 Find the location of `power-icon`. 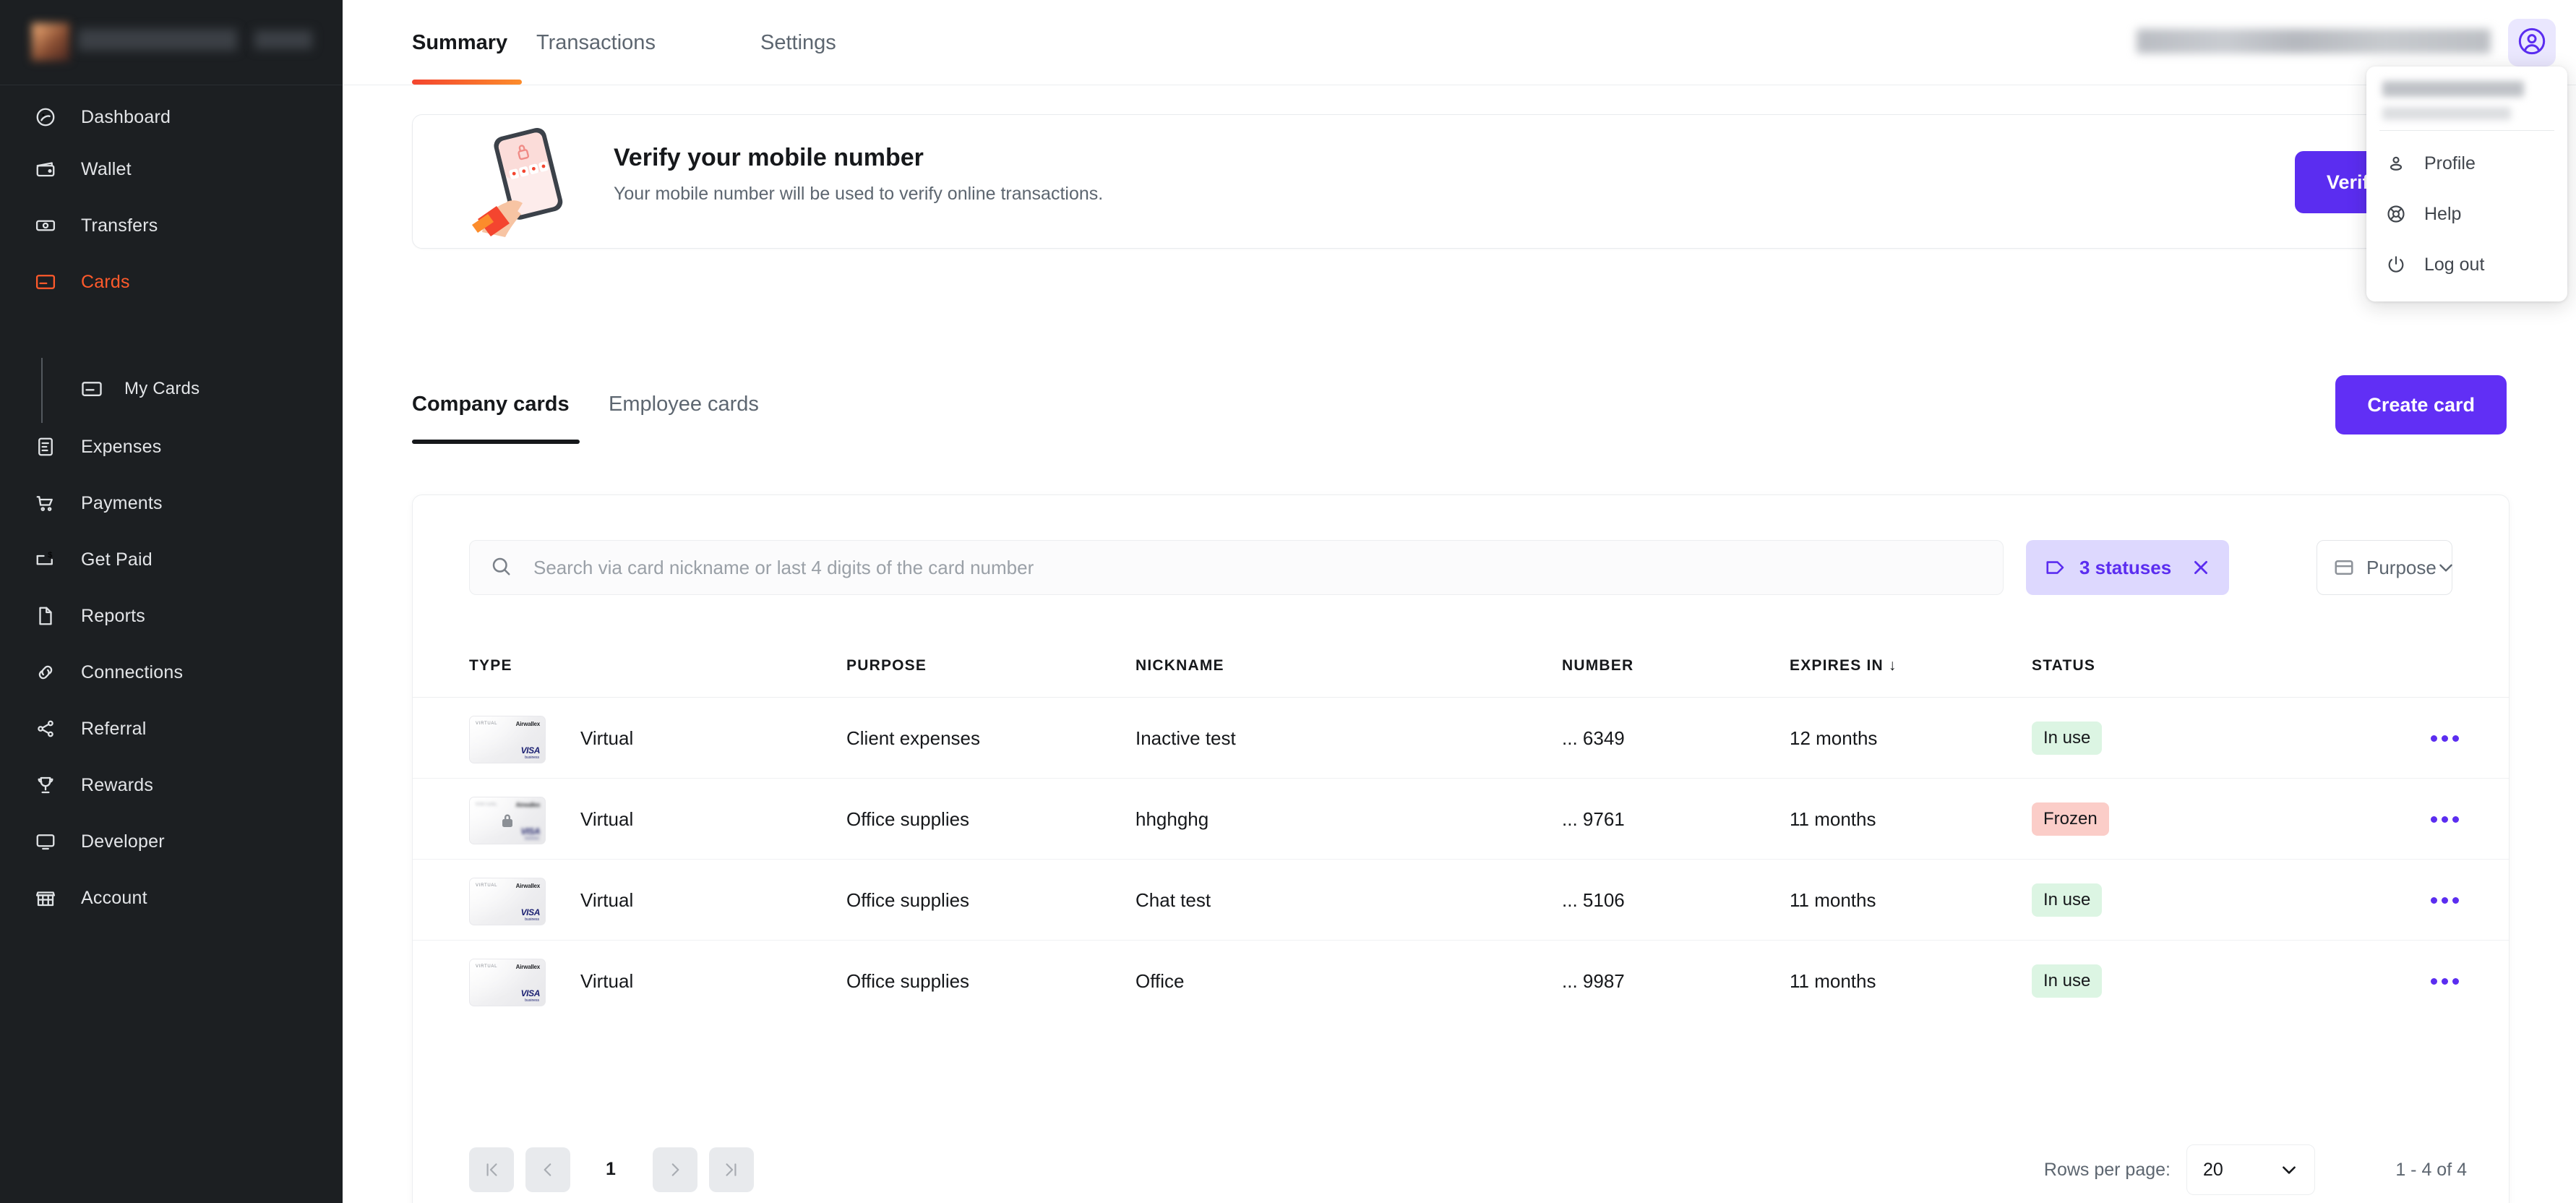

power-icon is located at coordinates (2396, 264).